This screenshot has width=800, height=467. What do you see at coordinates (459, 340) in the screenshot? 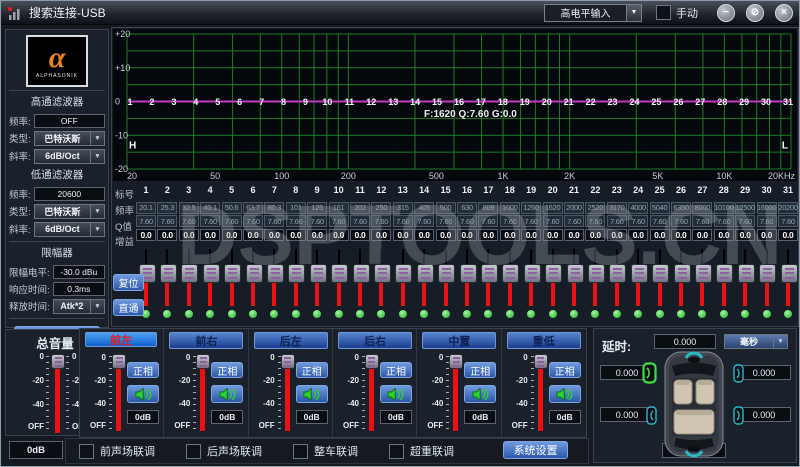
I see `channel-header: 中置` at bounding box center [459, 340].